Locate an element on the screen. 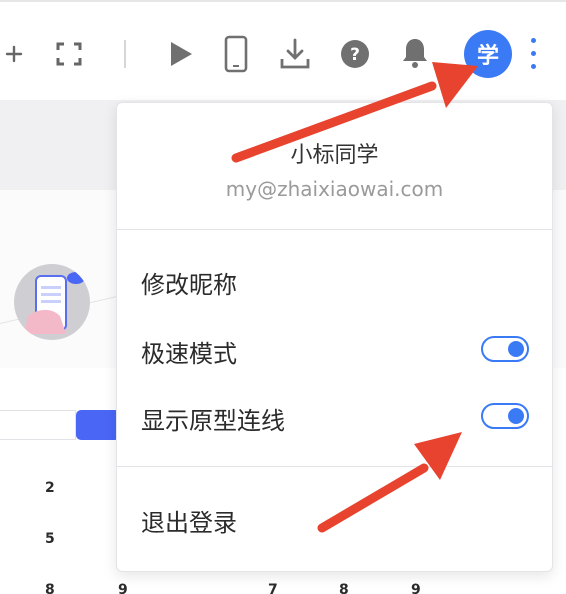 This screenshot has width=566, height=594. download-icon is located at coordinates (295, 54).